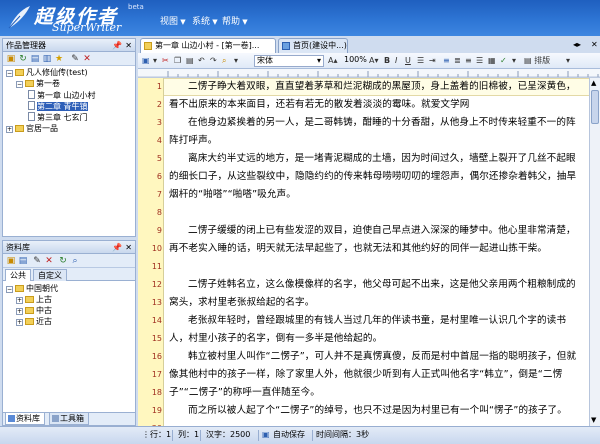 This screenshot has width=600, height=444. What do you see at coordinates (479, 61) in the screenshot?
I see `justify-icon: ☰` at bounding box center [479, 61].